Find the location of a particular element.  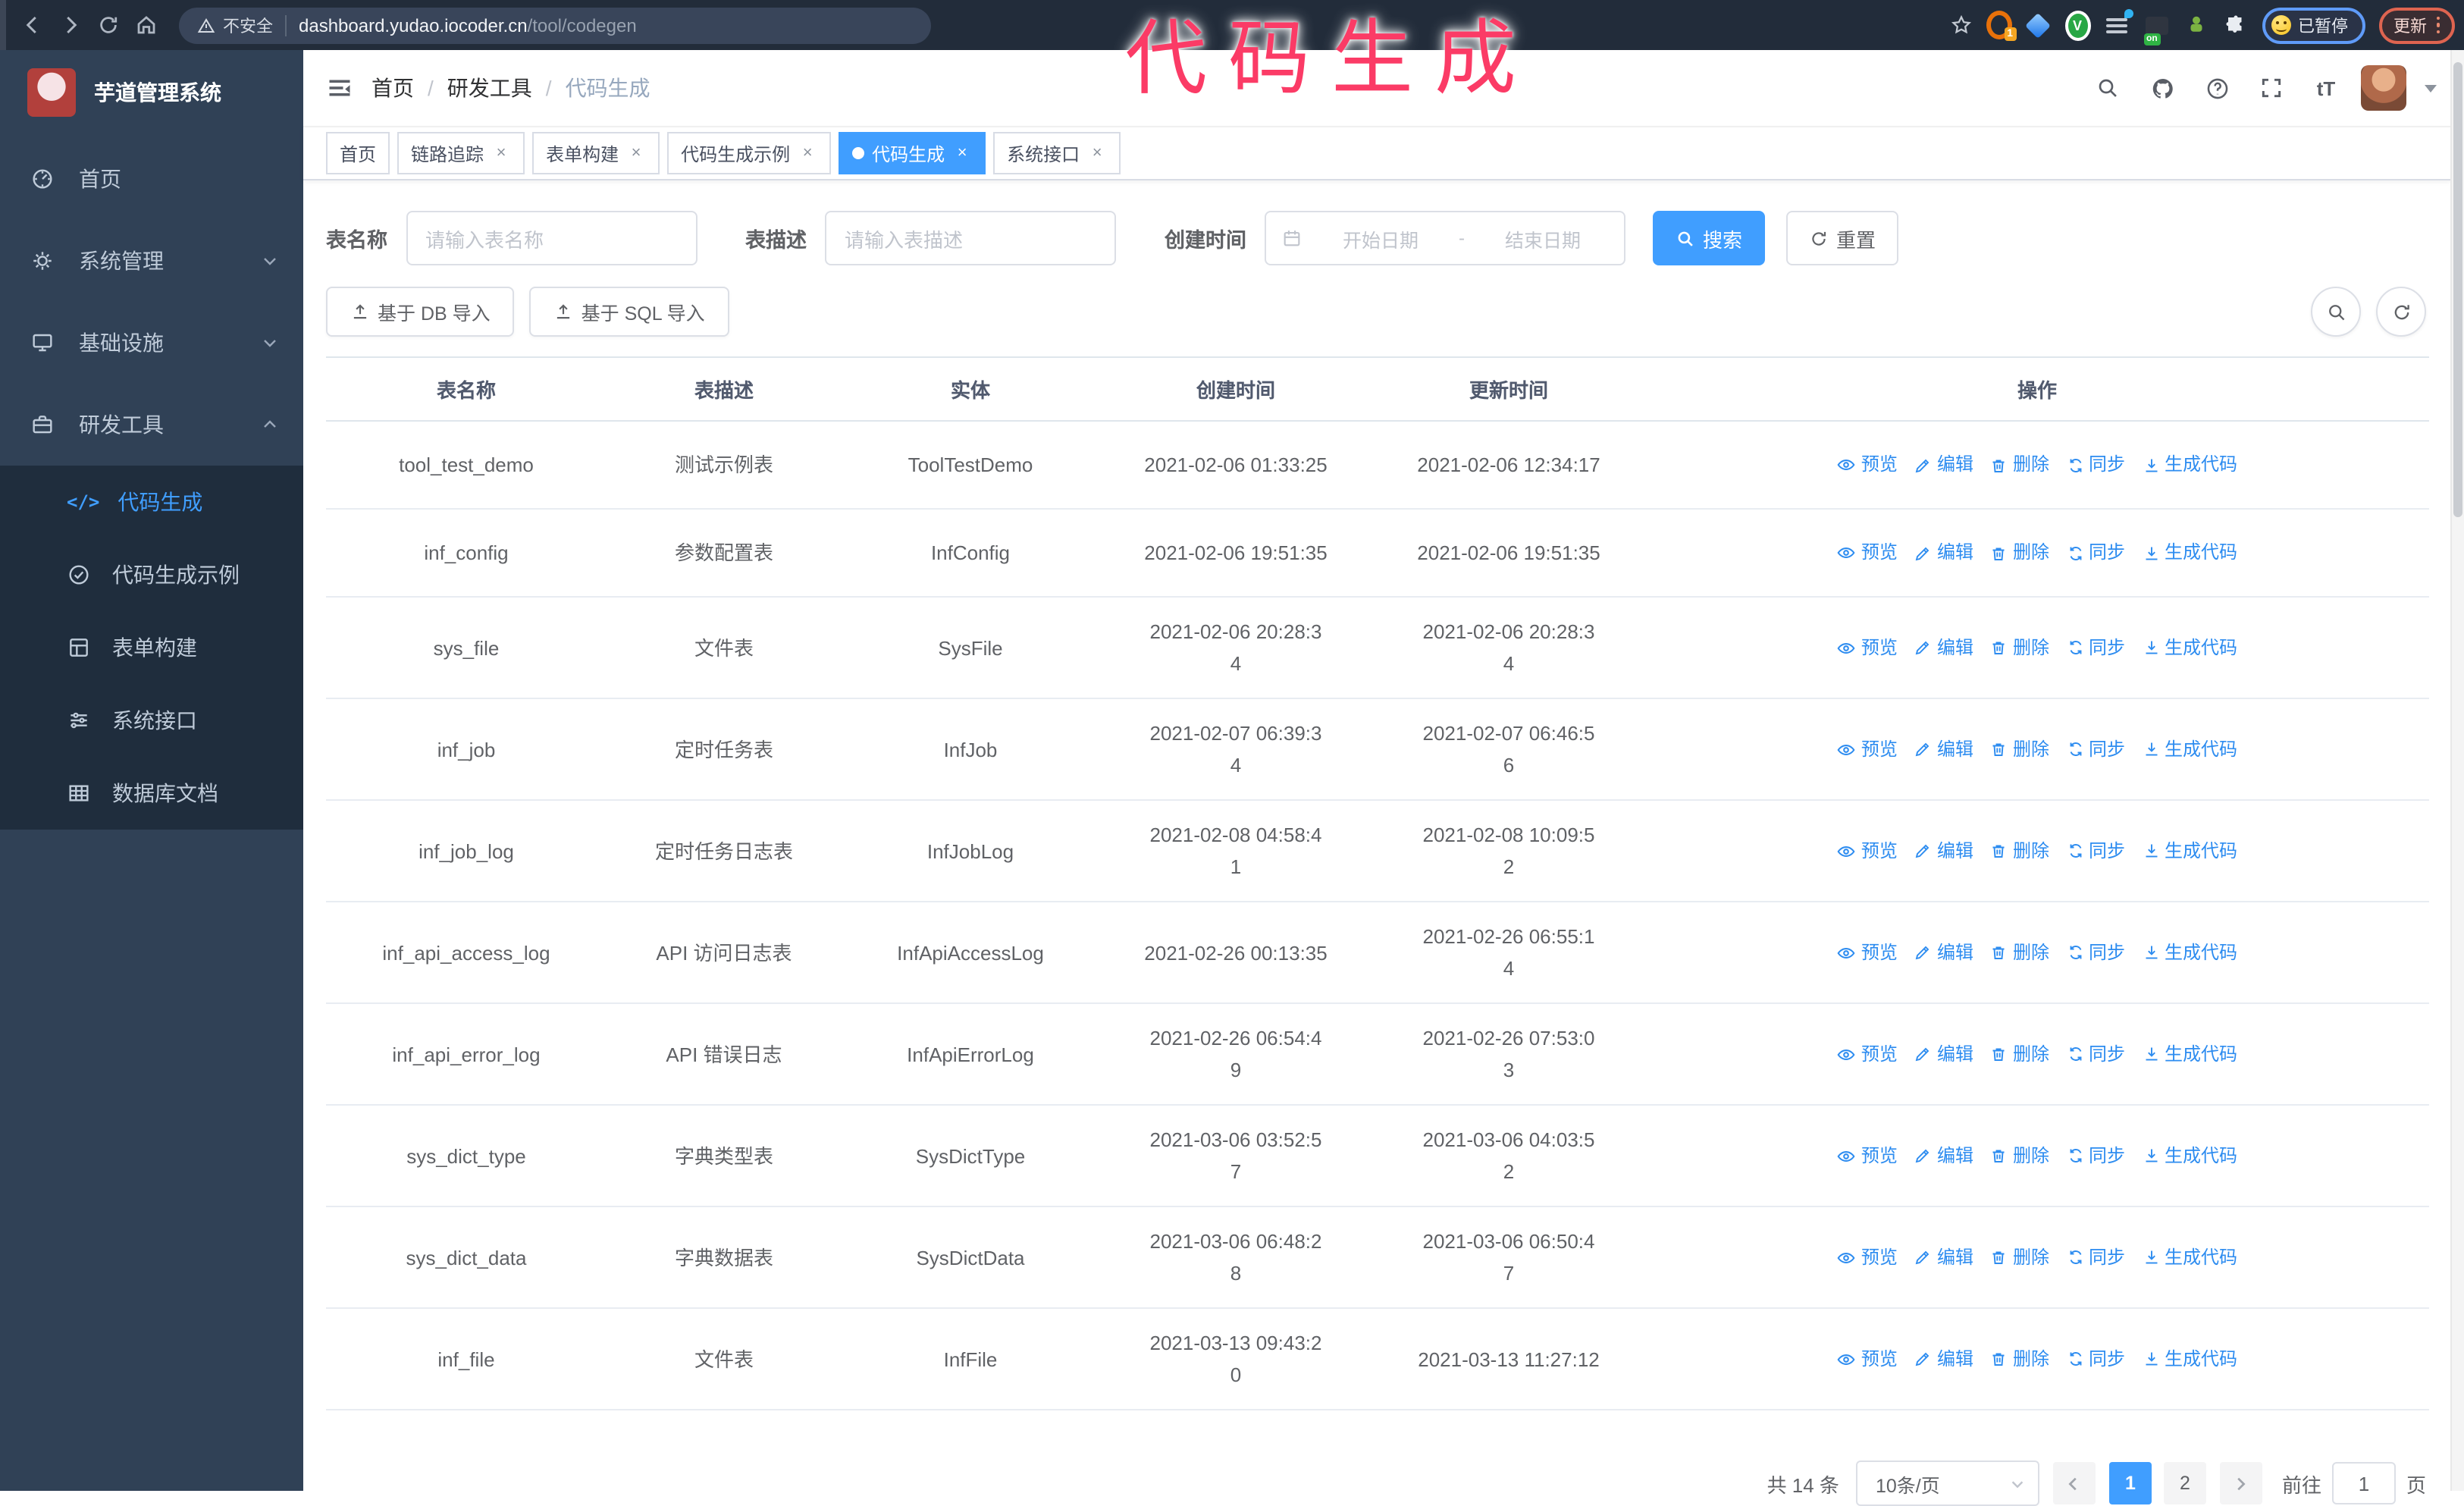

tag-4: 代码生成 × is located at coordinates (912, 153).